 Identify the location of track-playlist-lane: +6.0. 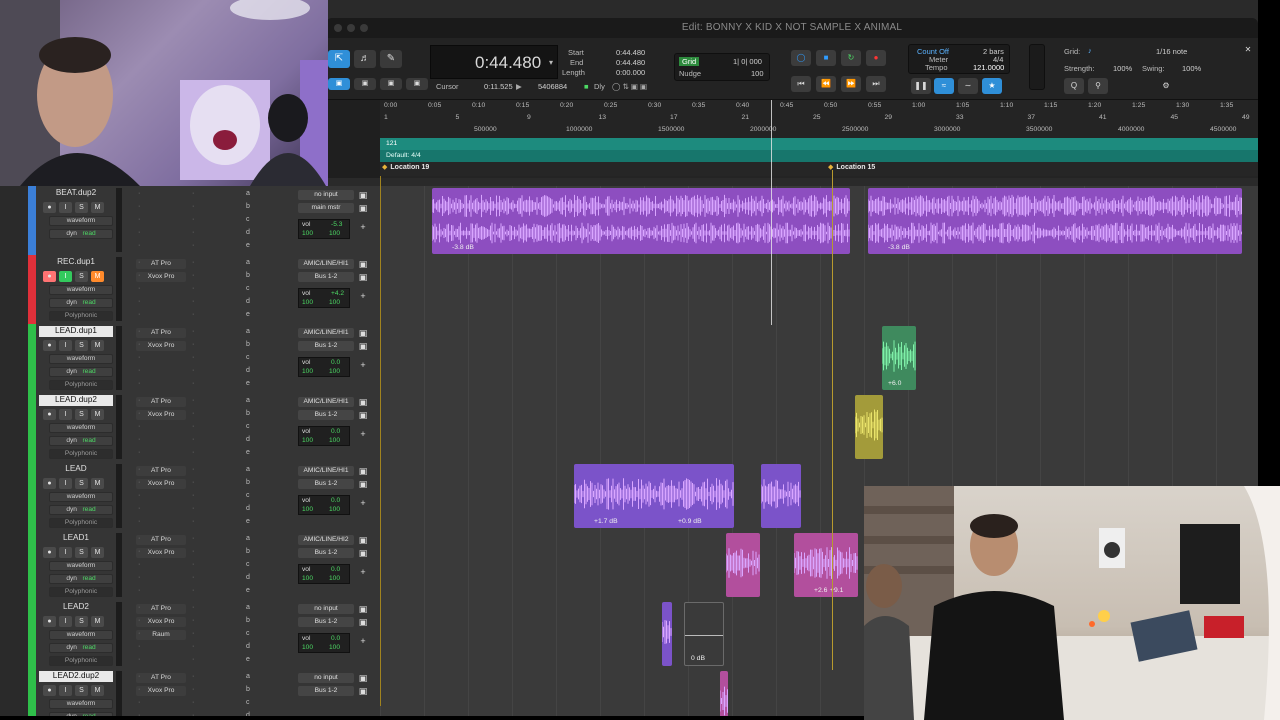
(819, 358).